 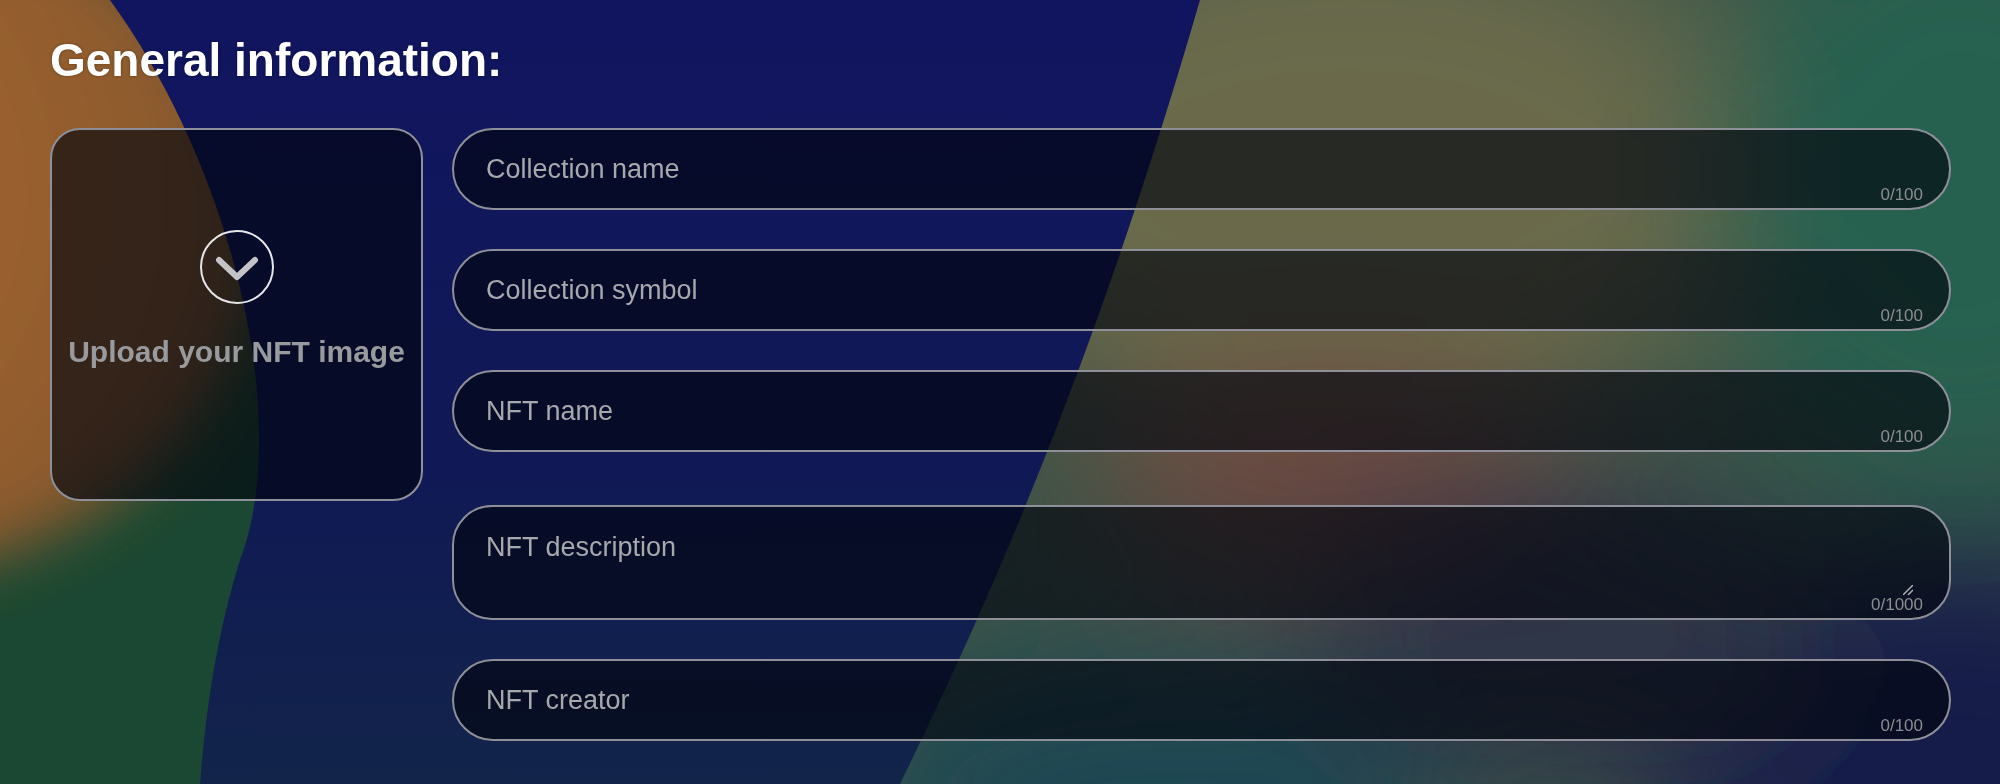 I want to click on resize-handle-icon, so click(x=1908, y=590).